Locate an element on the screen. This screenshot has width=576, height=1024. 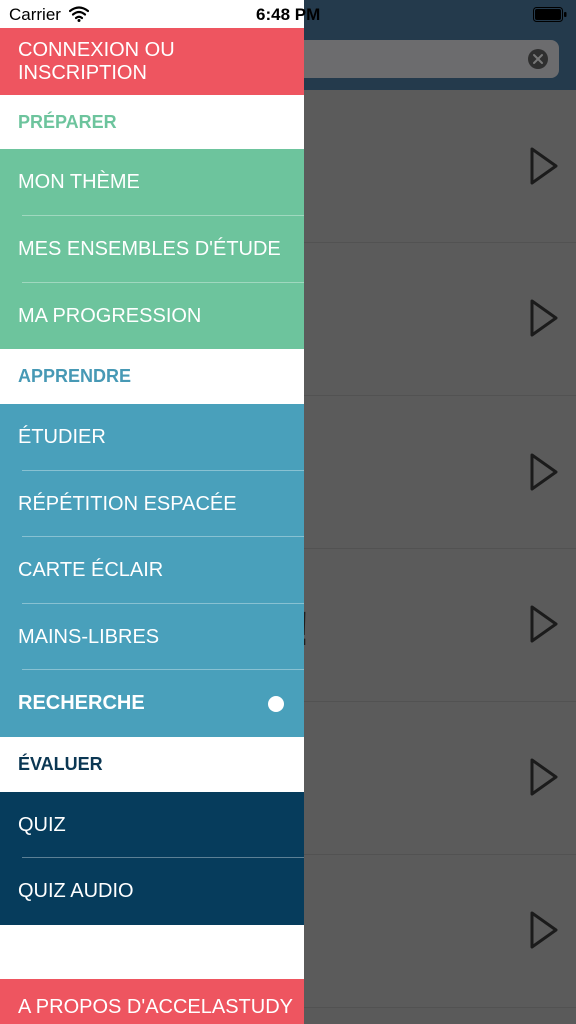
menu-item-label: RECHERCHE is located at coordinates (81, 703).